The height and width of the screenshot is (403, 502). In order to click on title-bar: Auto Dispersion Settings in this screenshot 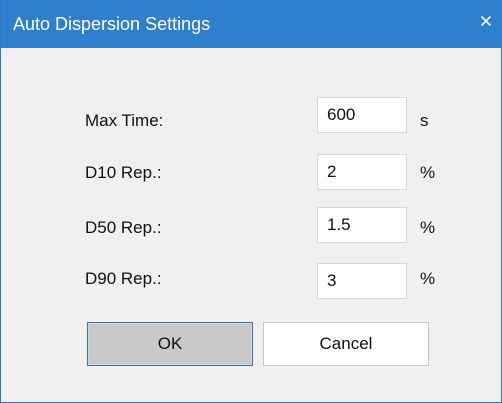, I will do `click(251, 24)`.